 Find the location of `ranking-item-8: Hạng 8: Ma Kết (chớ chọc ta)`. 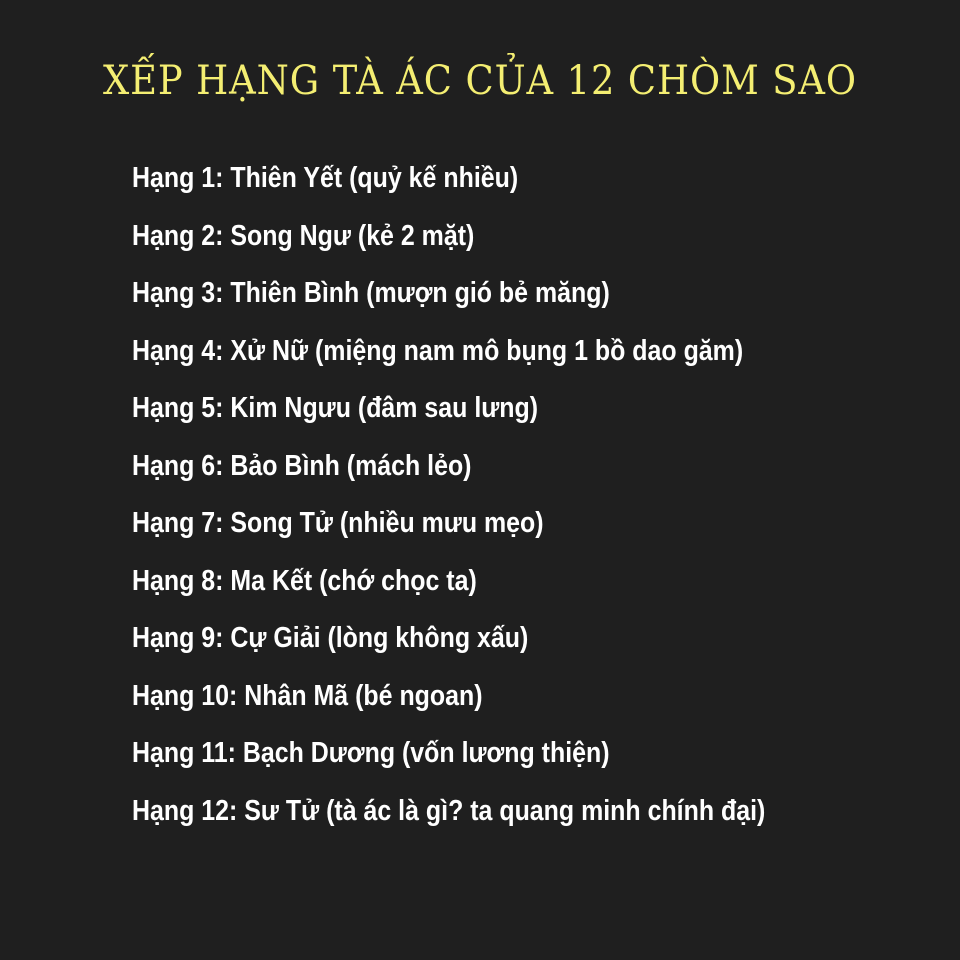

ranking-item-8: Hạng 8: Ma Kết (chớ chọc ta) is located at coordinates (304, 580).